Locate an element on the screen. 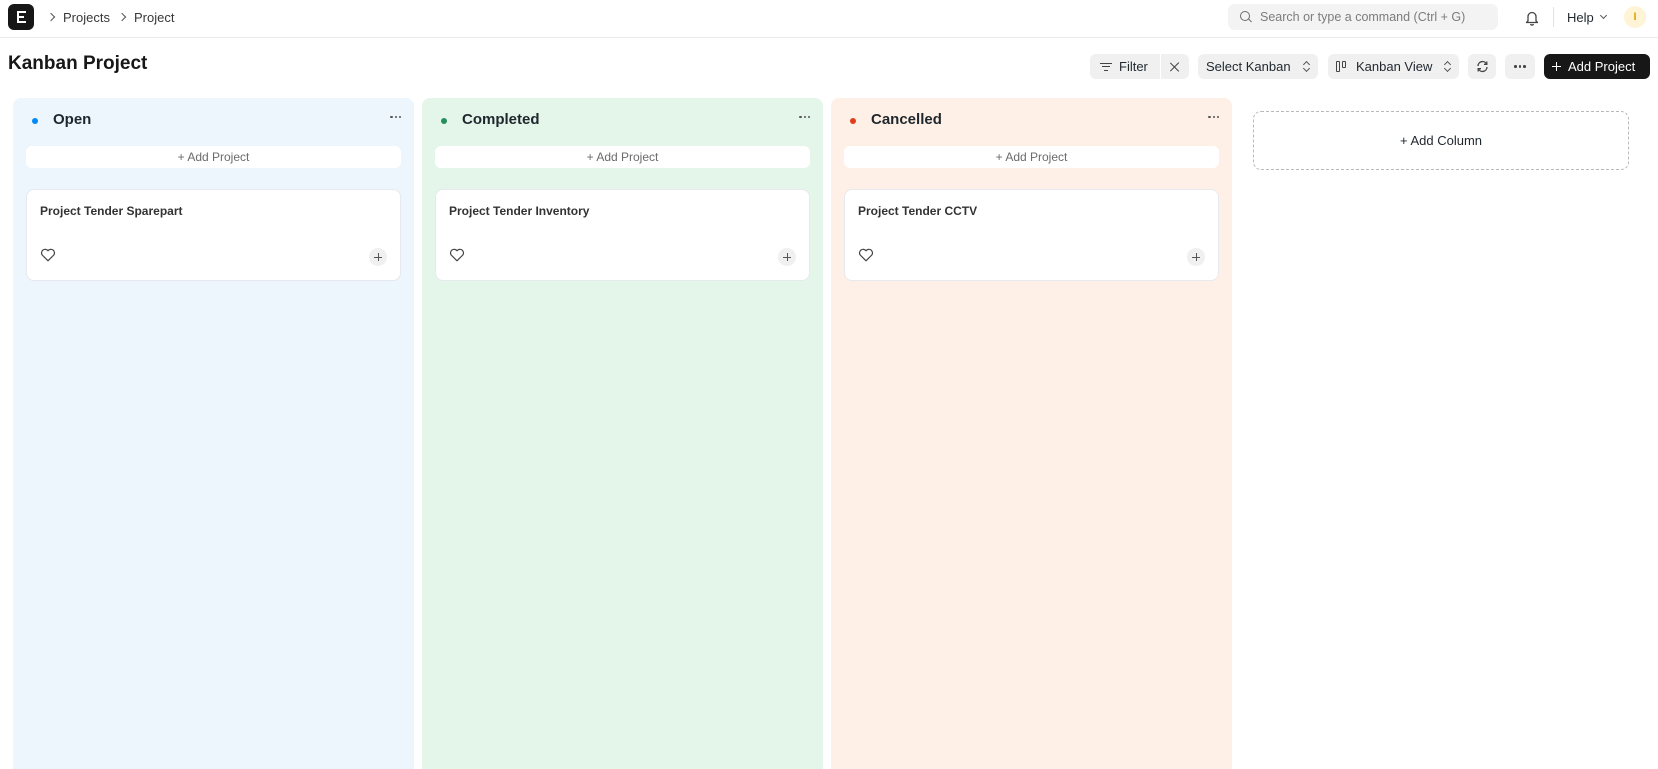 The height and width of the screenshot is (769, 1658). help-menu: Help is located at coordinates (1587, 17).